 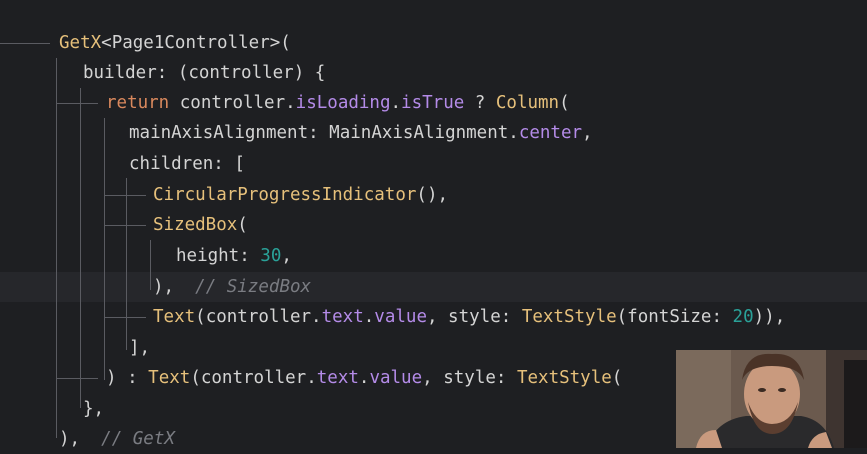 I want to click on code-line: SizedBox(, so click(x=200, y=225).